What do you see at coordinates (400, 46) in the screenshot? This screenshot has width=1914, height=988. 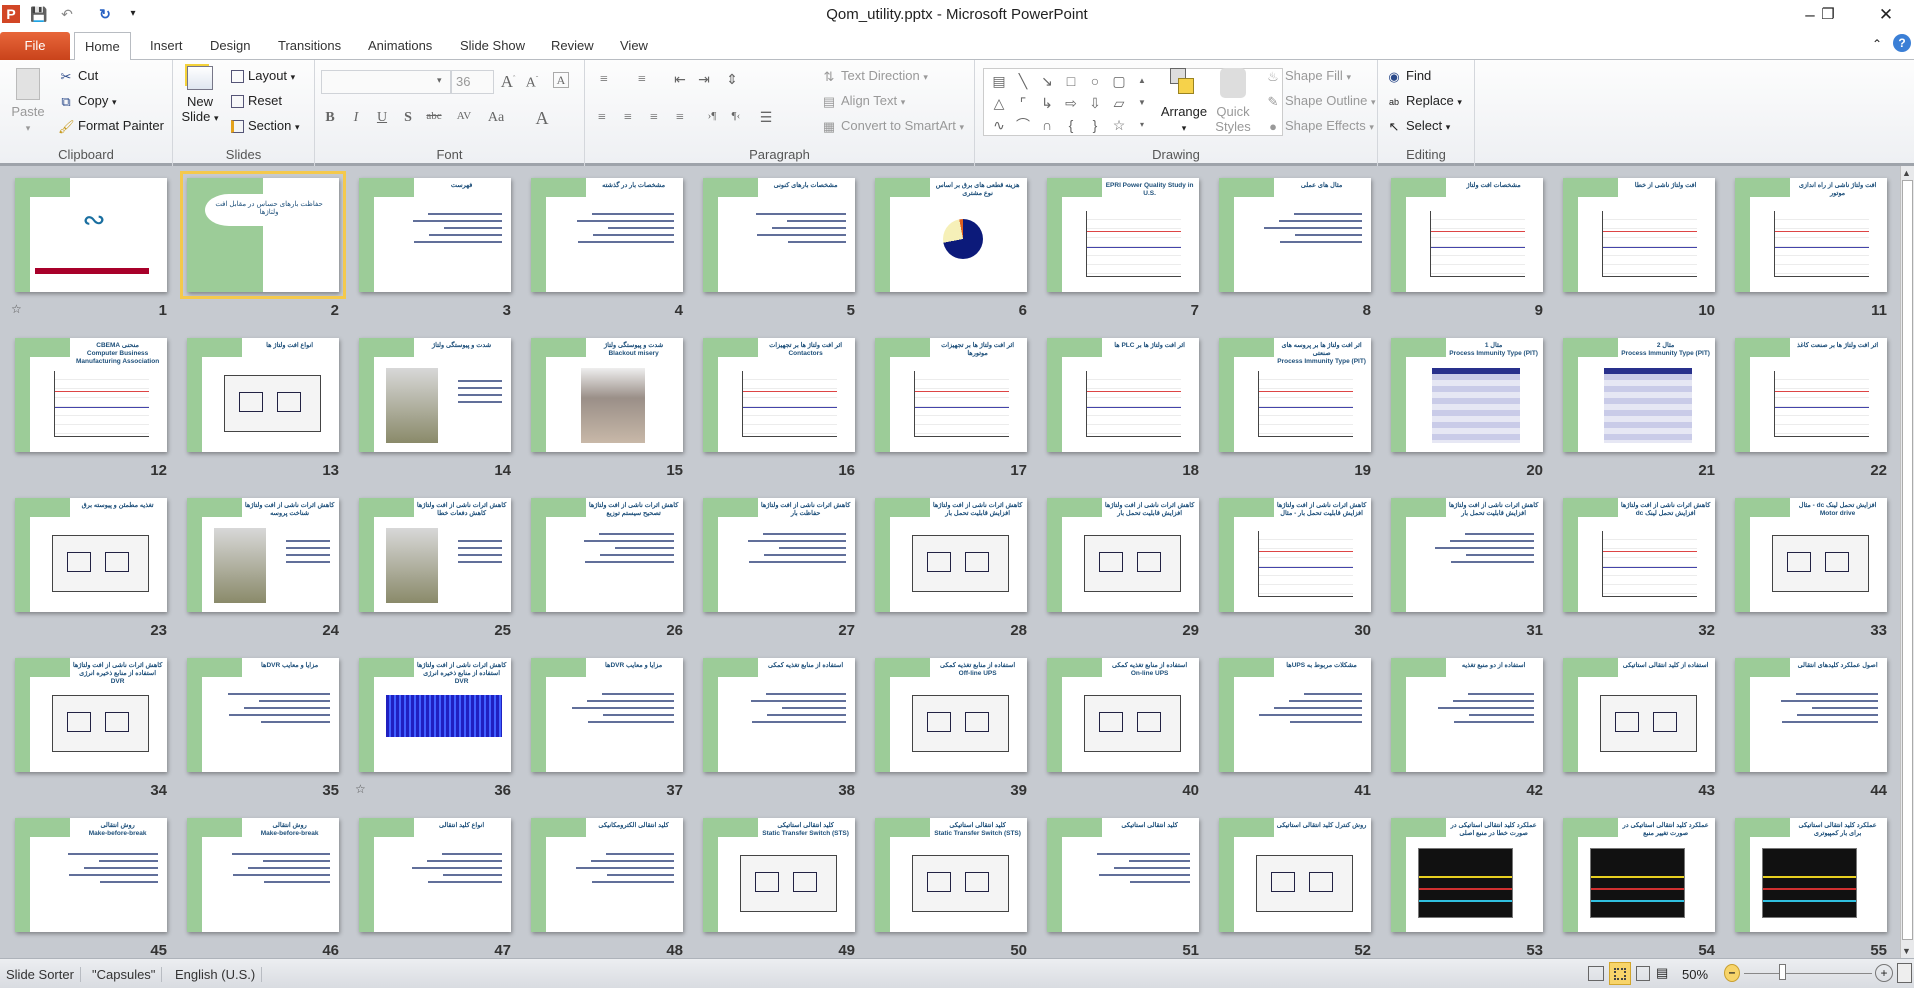 I see `tab-animations: Animations` at bounding box center [400, 46].